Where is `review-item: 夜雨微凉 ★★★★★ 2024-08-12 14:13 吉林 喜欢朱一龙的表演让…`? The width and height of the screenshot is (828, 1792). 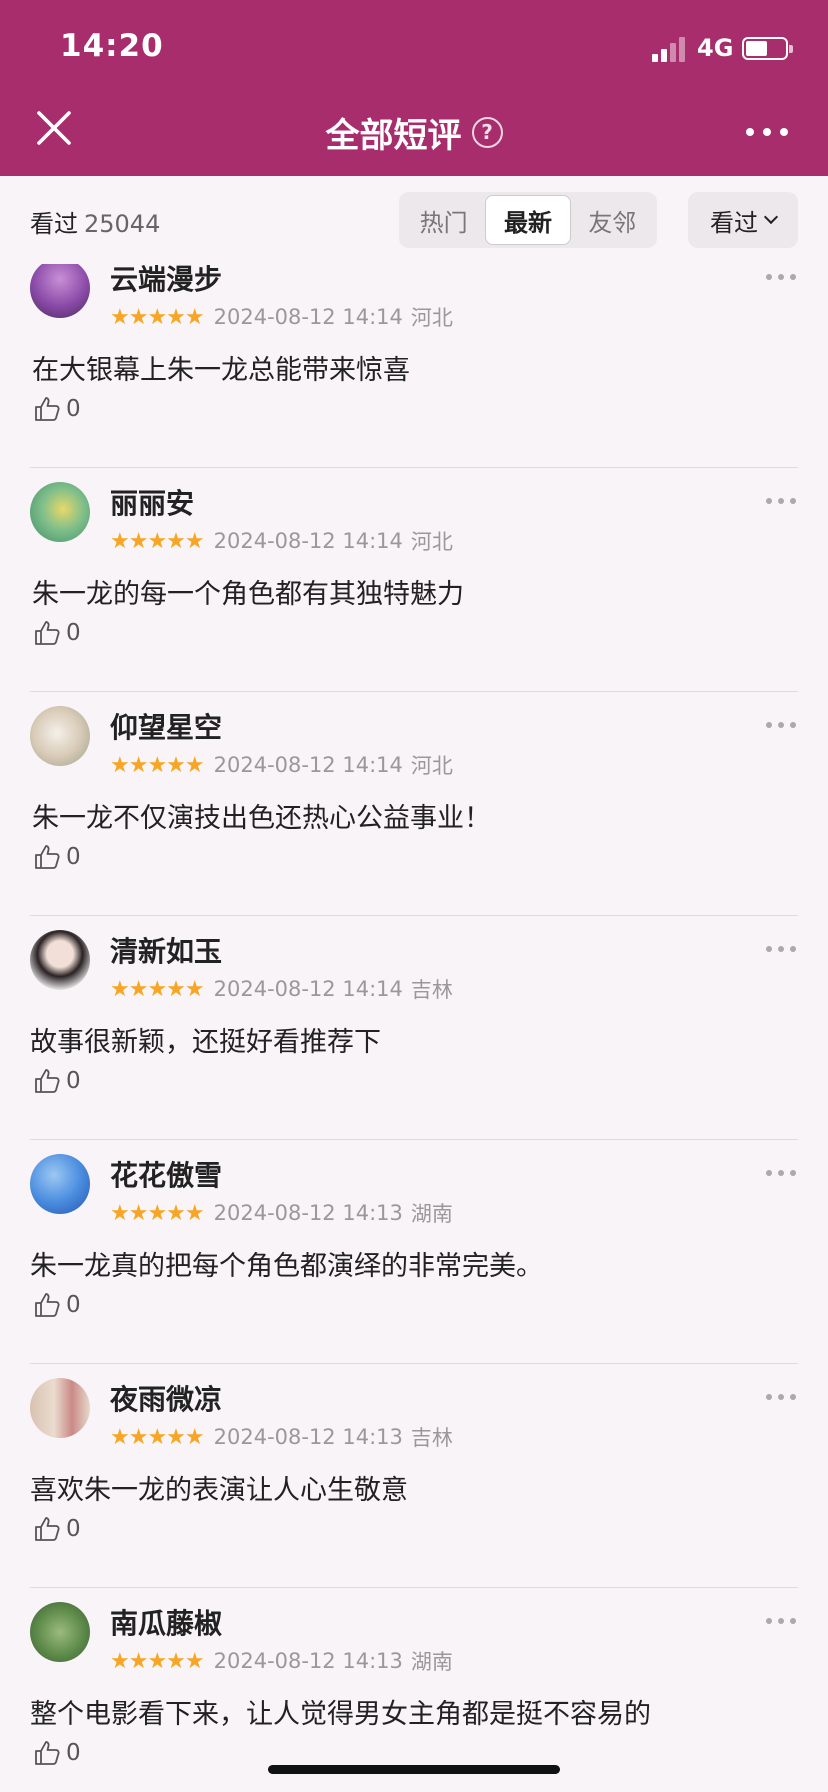
review-item: 夜雨微凉 ★★★★★ 2024-08-12 14:13 吉林 喜欢朱一龙的表演让… is located at coordinates (414, 1476).